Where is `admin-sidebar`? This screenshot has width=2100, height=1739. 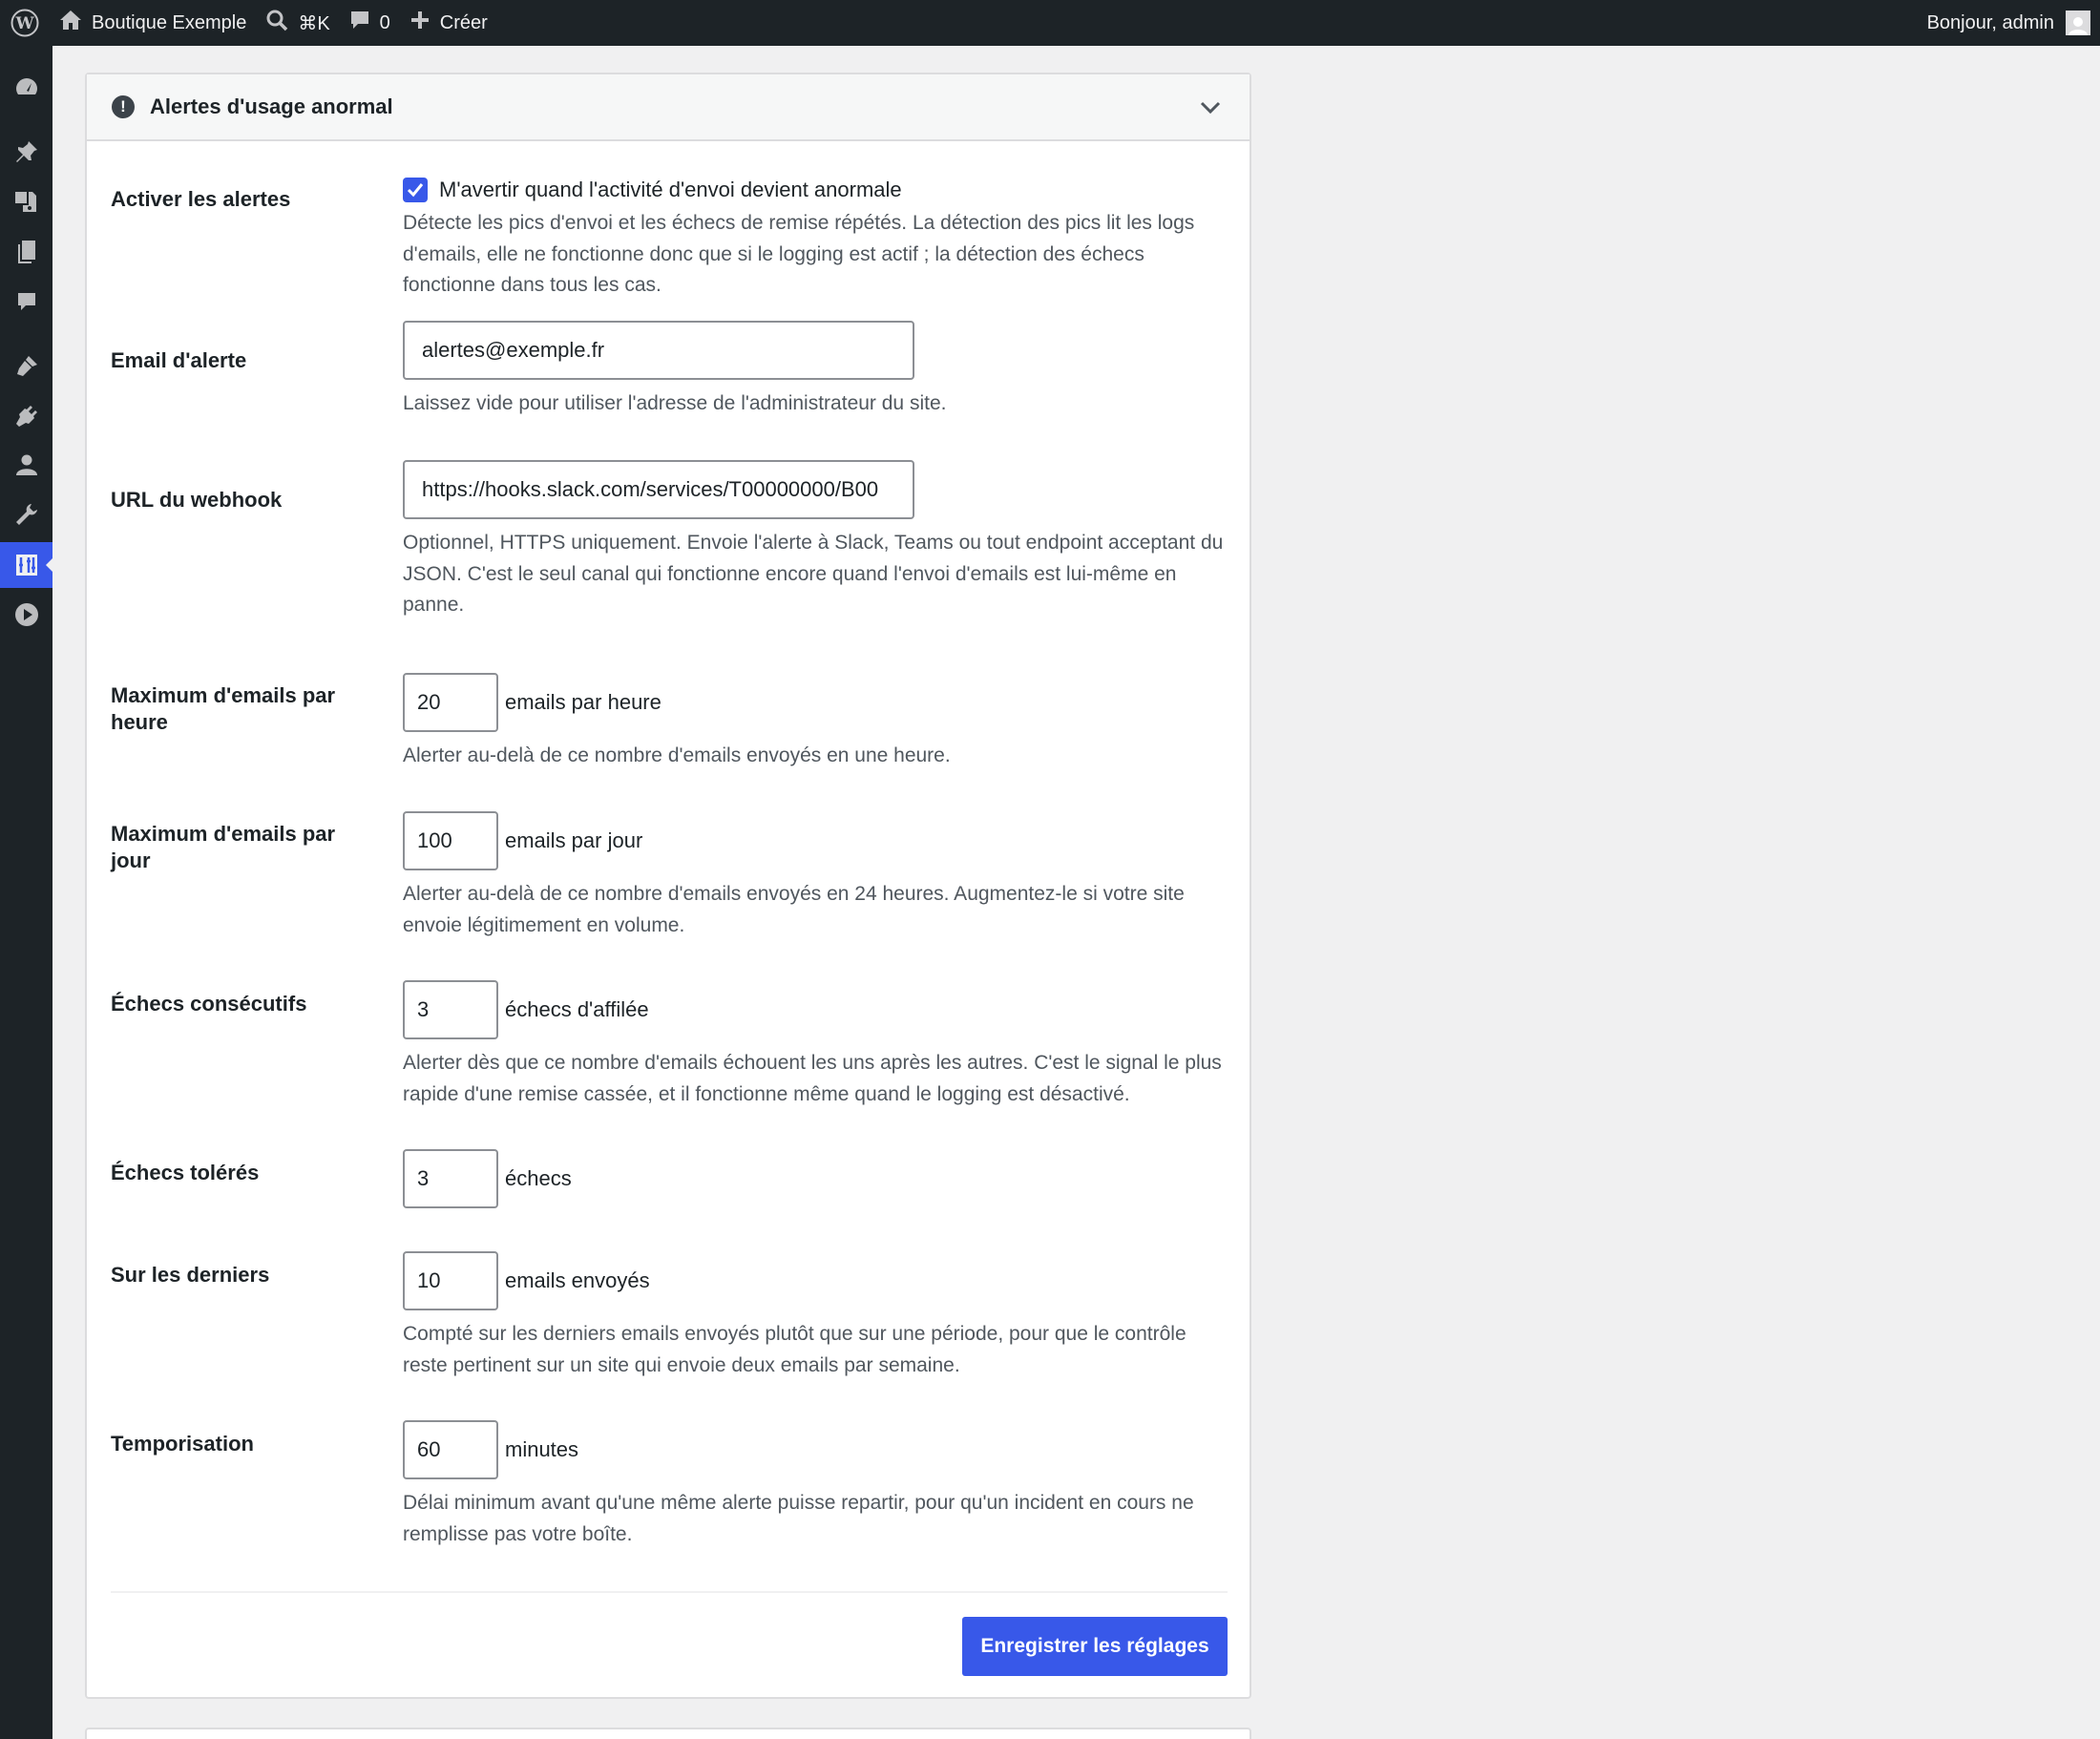
admin-sidebar is located at coordinates (27, 892).